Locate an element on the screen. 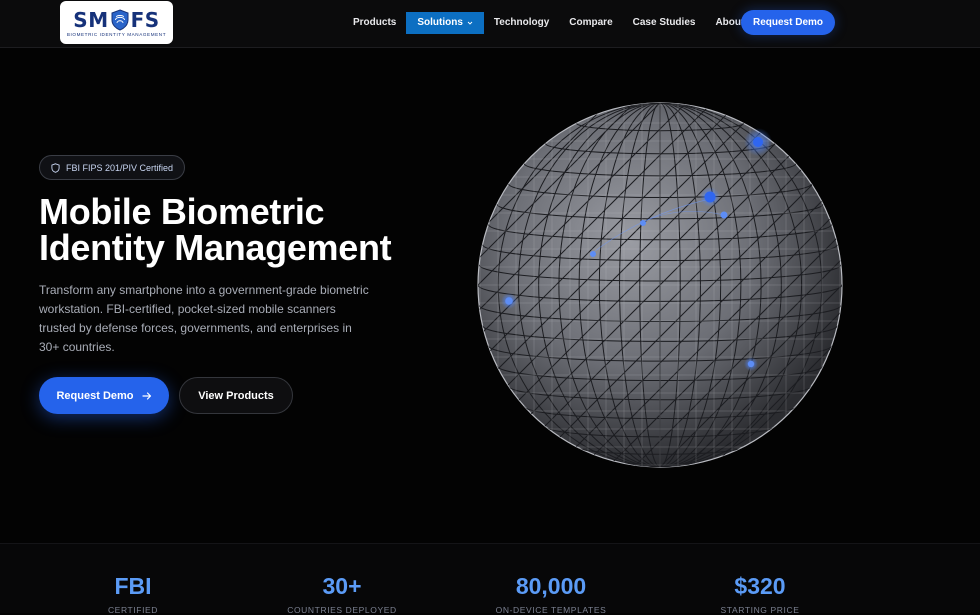 This screenshot has width=980, height=615. stat-value: FBI is located at coordinates (133, 586).